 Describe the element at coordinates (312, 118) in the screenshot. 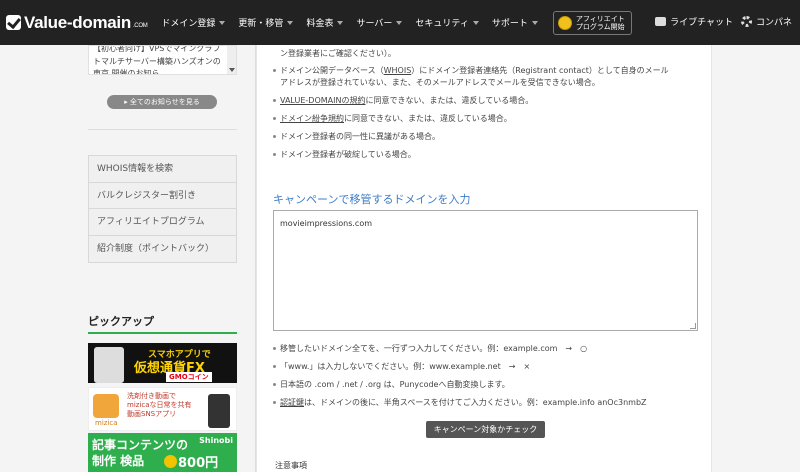

I see `dispute-policy-link: ドメイン紛争規約` at that location.